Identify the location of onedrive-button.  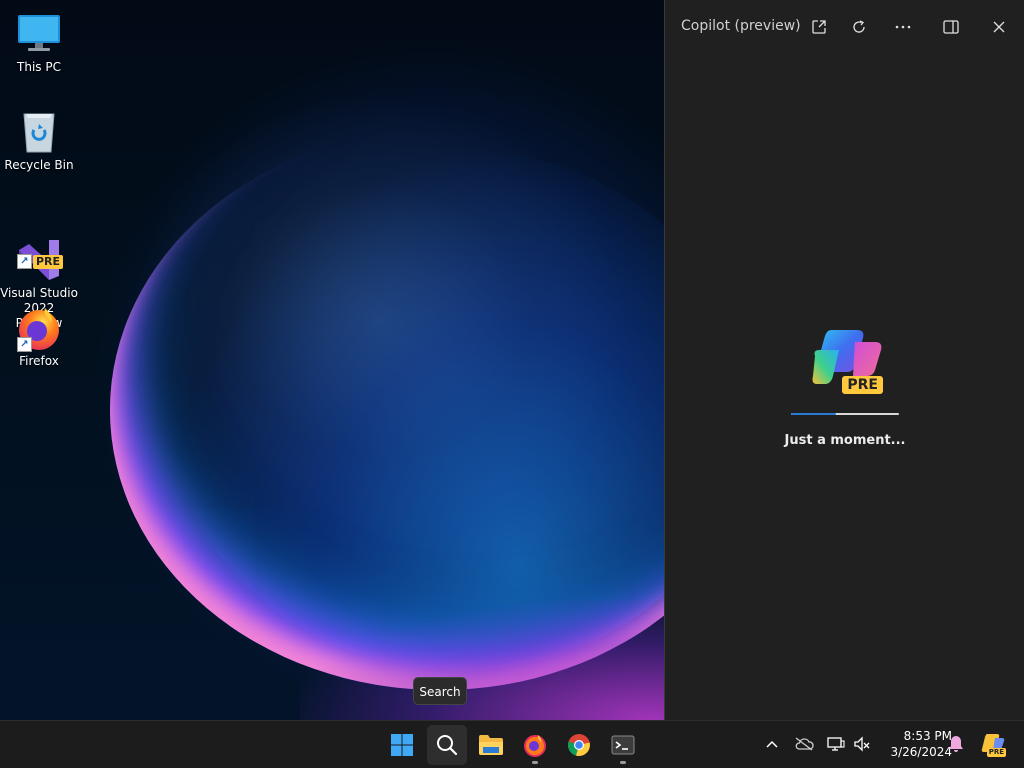
(804, 744).